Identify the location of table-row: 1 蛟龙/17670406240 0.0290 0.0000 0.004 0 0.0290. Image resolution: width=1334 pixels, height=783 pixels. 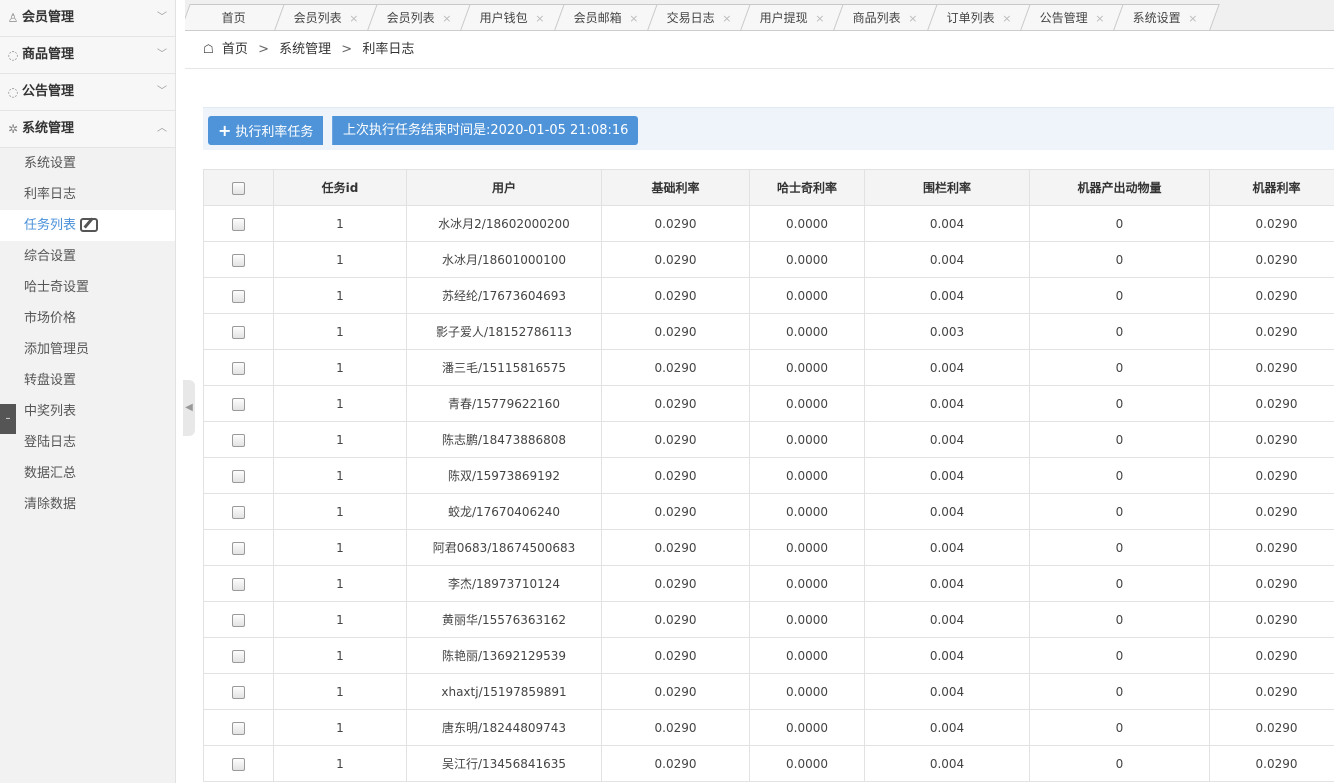
(768, 511).